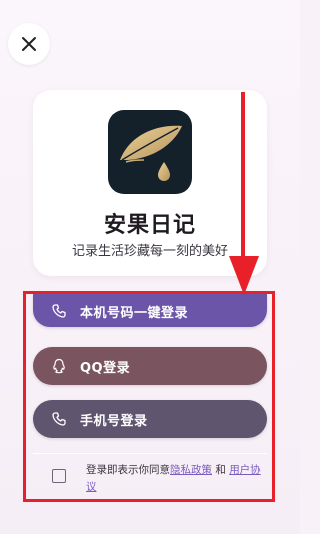  I want to click on feather-drop-logo-icon, so click(151, 153).